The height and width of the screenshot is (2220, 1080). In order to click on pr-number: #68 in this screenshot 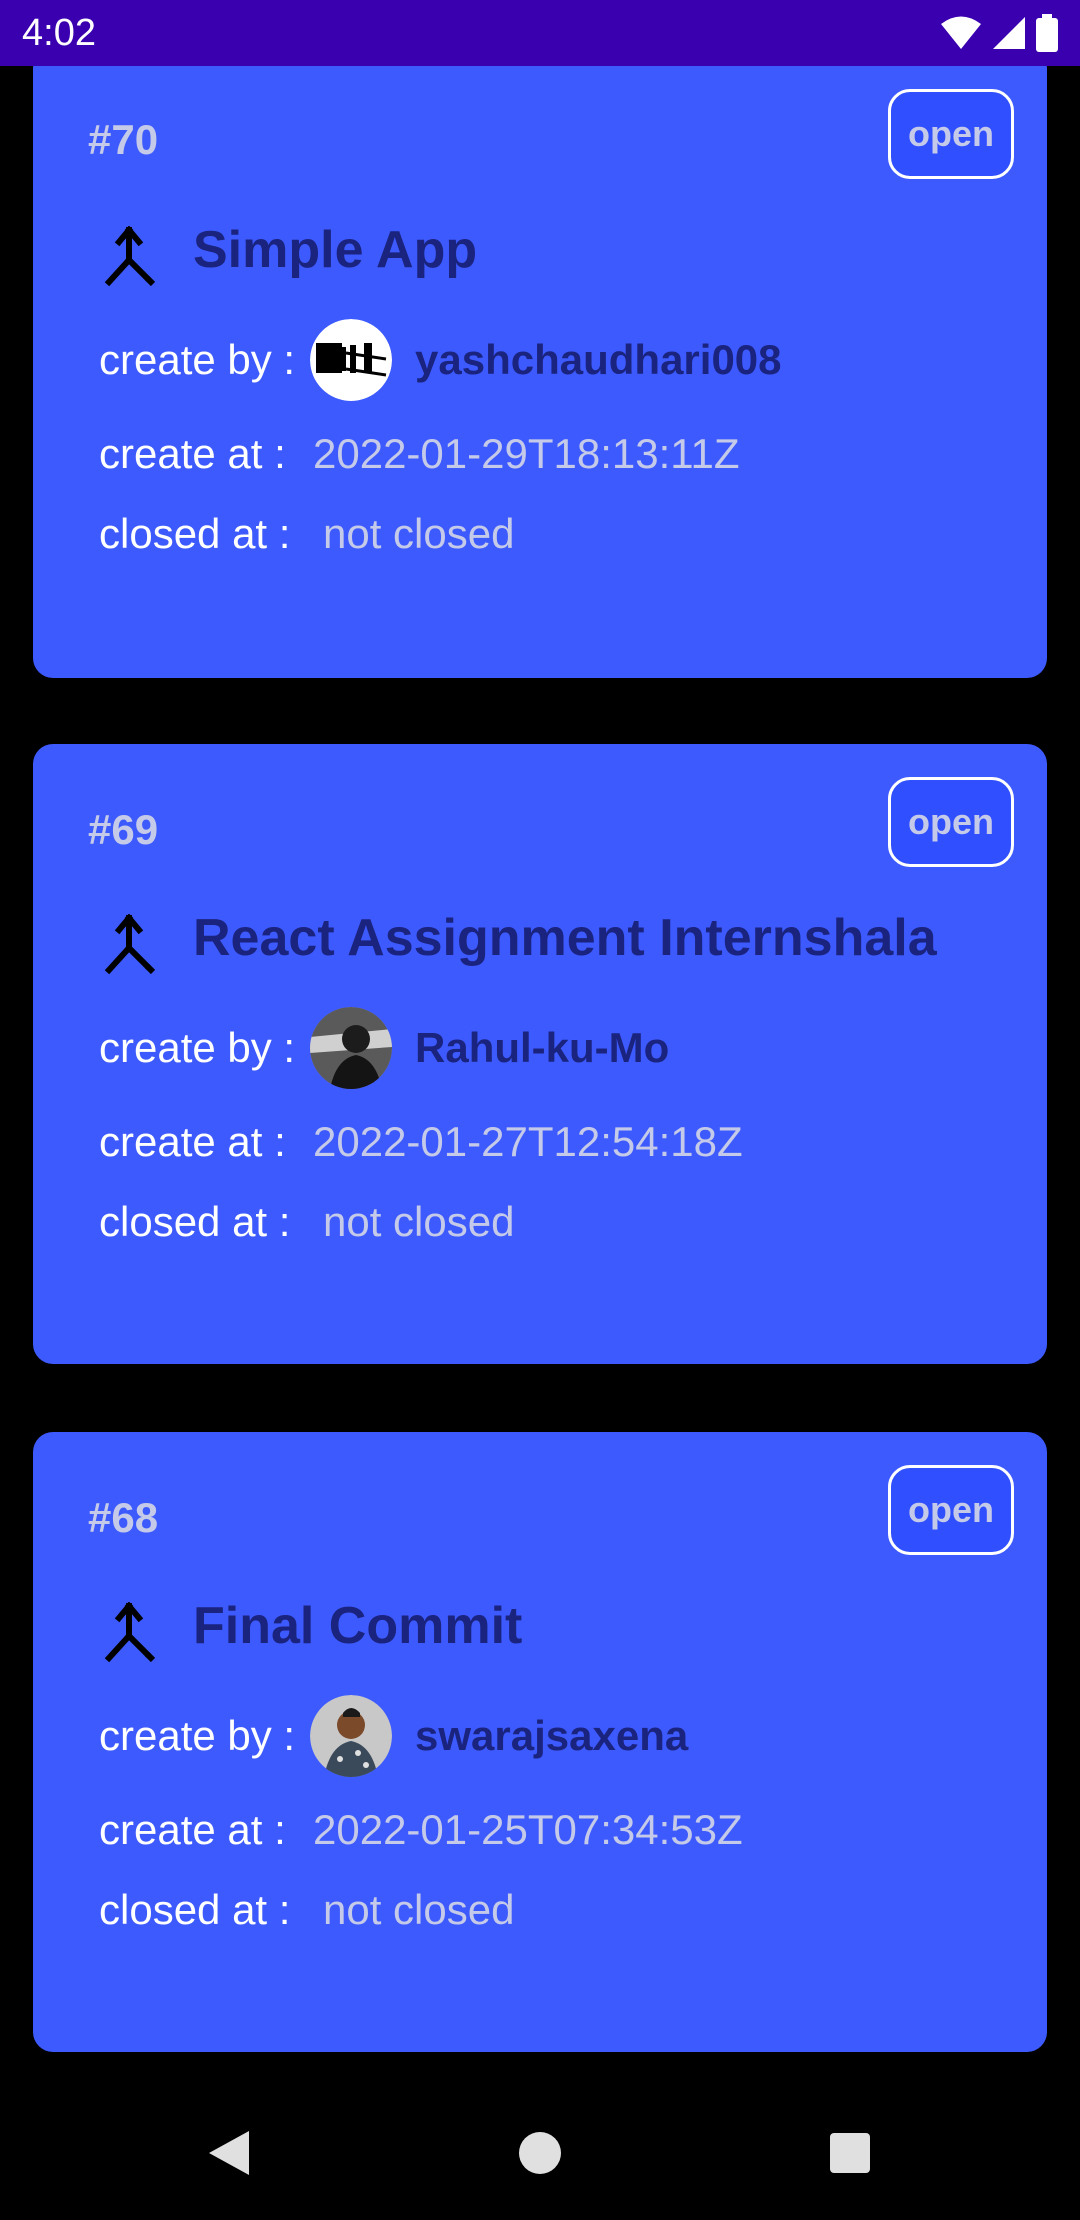, I will do `click(123, 1517)`.